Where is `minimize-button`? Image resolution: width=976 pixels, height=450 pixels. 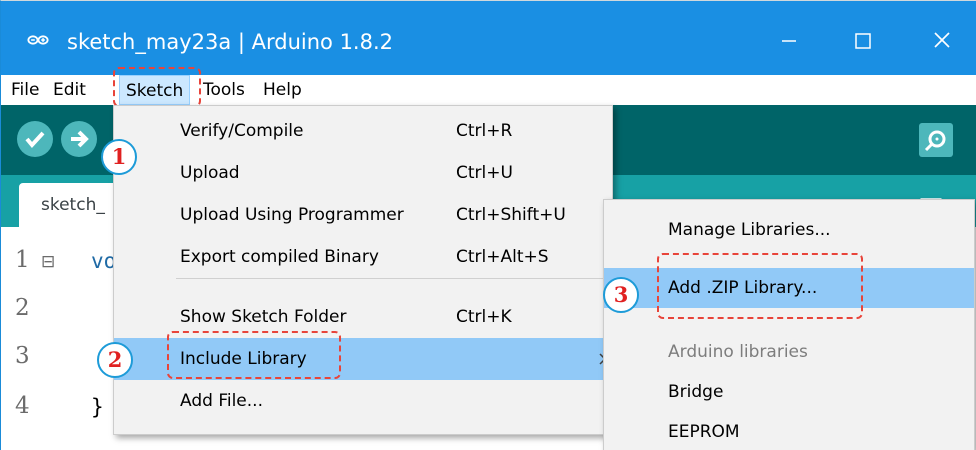 minimize-button is located at coordinates (788, 41).